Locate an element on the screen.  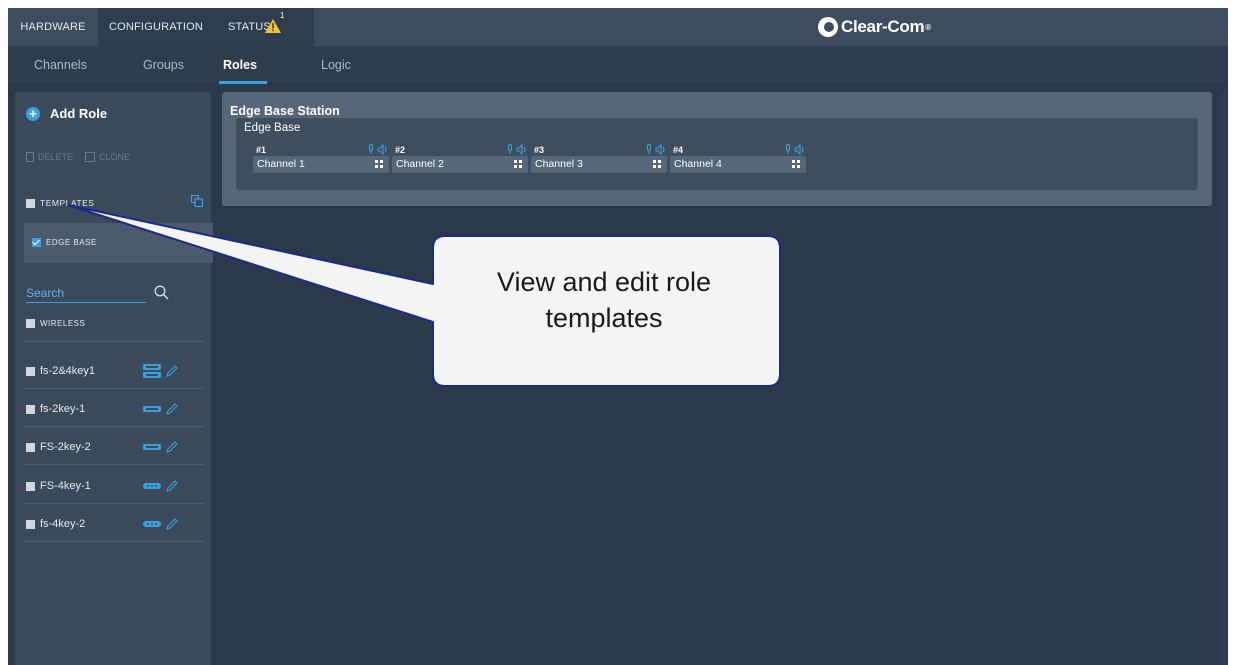
callout-line-2: templates is located at coordinates (604, 318).